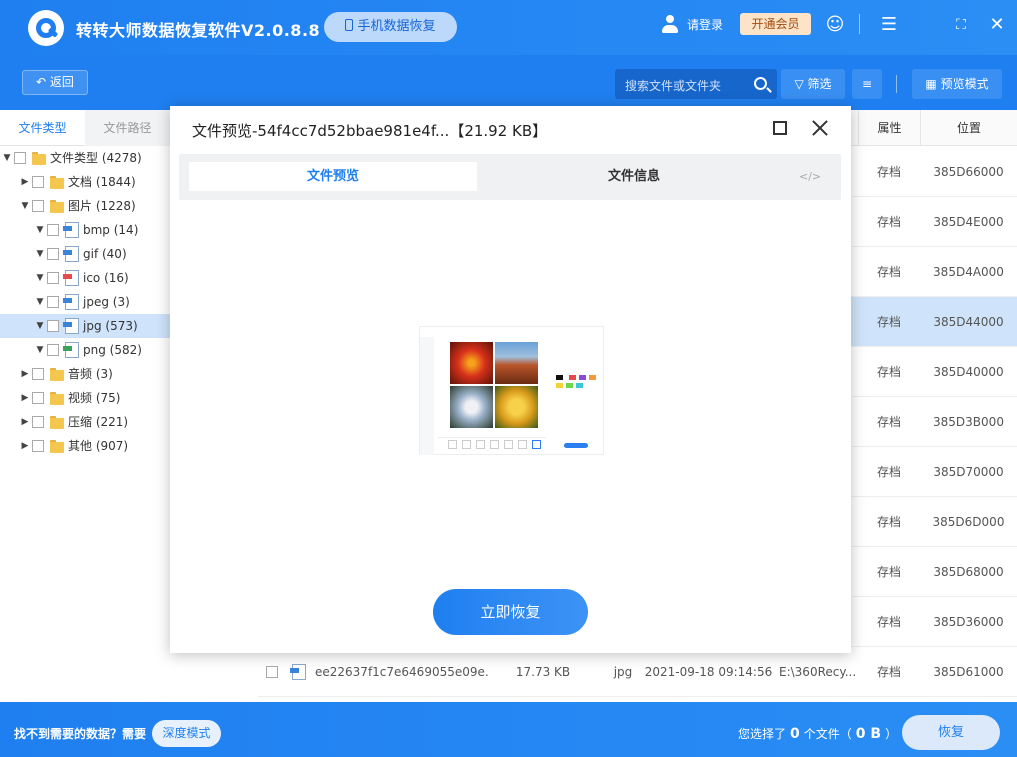 The width and height of the screenshot is (1017, 757). What do you see at coordinates (951, 732) in the screenshot?
I see `recover-button: 恢复` at bounding box center [951, 732].